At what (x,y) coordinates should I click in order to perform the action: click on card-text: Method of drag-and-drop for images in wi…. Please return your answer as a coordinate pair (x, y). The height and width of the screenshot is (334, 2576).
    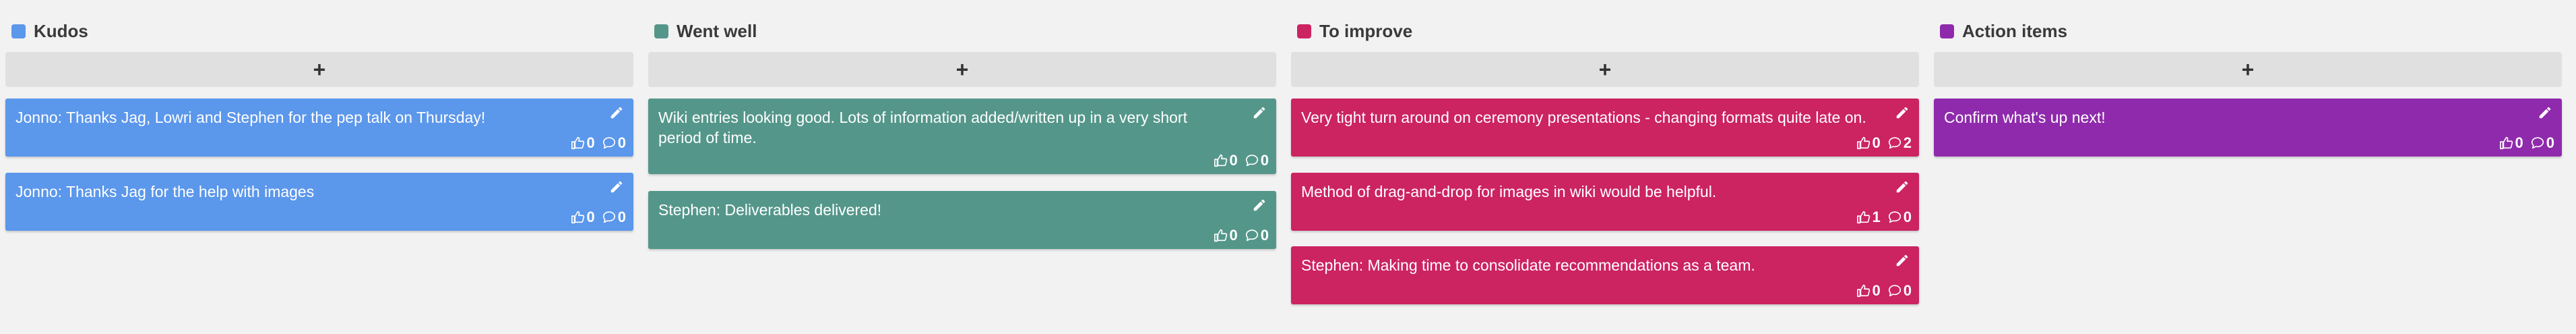
    Looking at the image, I should click on (1509, 191).